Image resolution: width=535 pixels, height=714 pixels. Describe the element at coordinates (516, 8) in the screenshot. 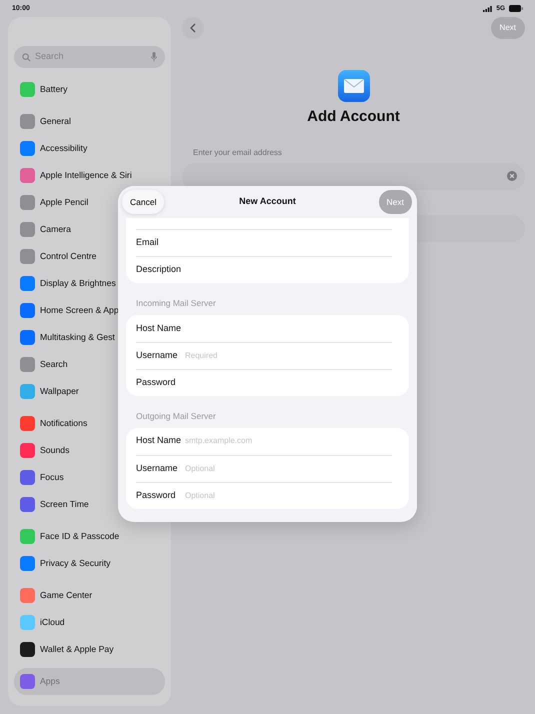

I see `battery-icon` at that location.